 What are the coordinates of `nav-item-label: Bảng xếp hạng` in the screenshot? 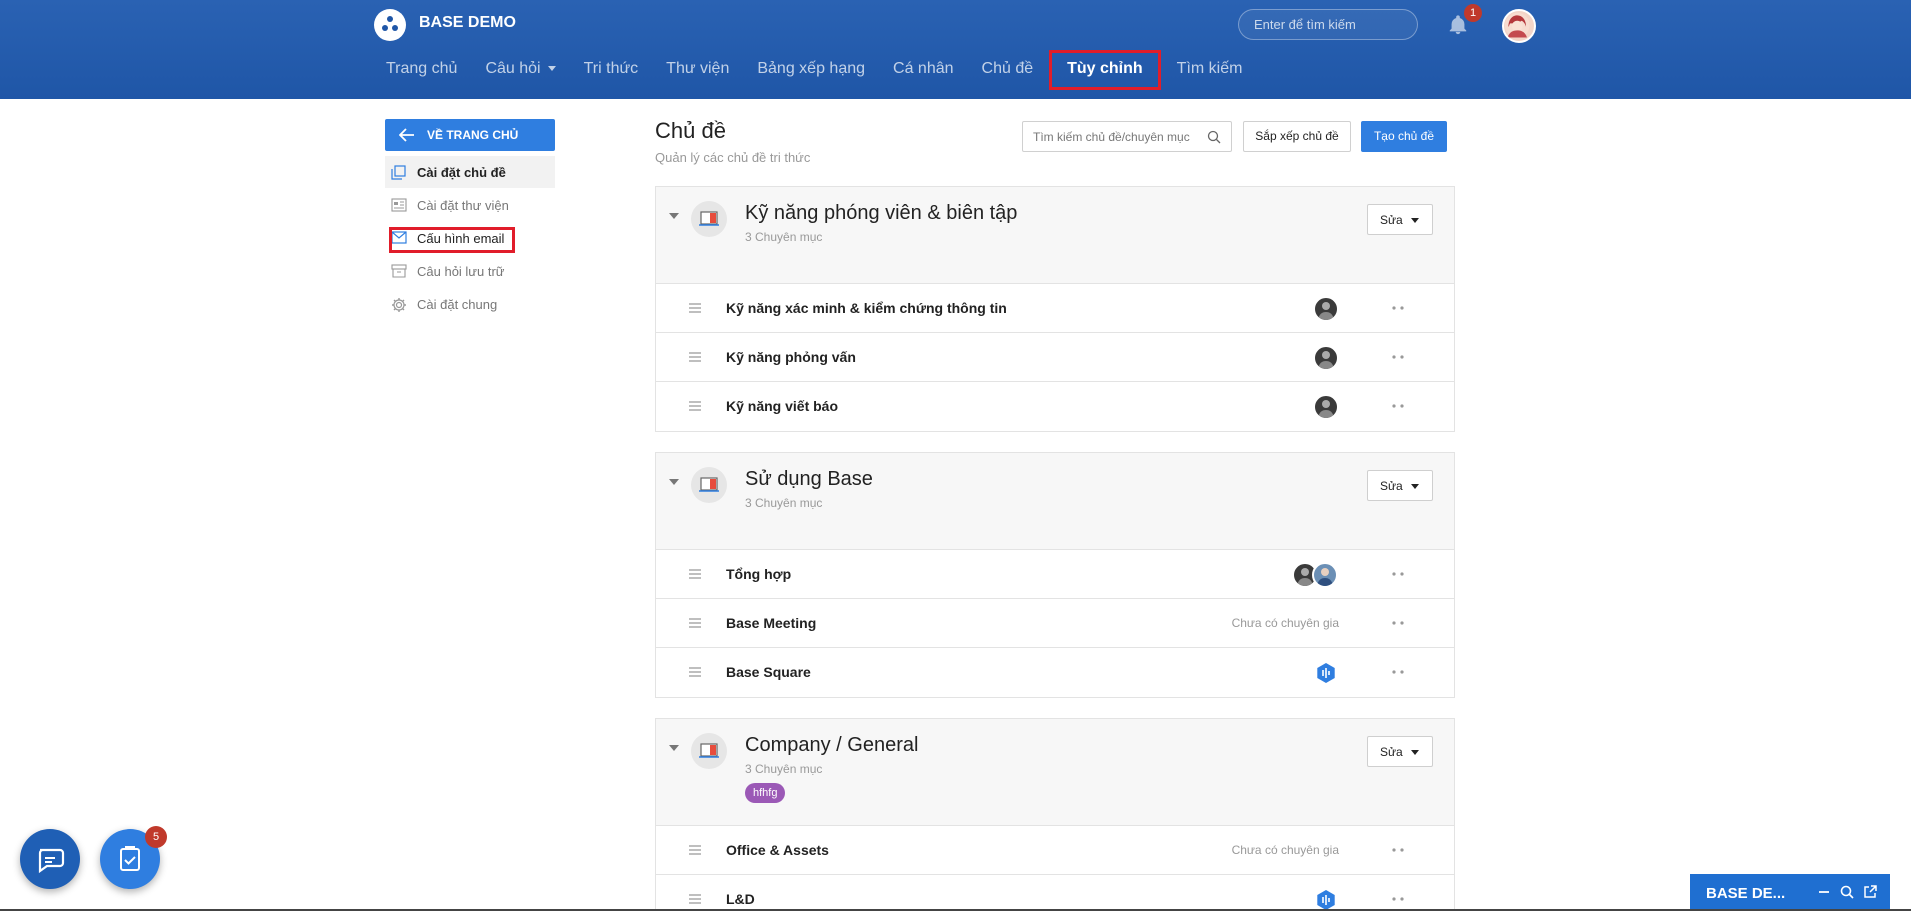 It's located at (811, 68).